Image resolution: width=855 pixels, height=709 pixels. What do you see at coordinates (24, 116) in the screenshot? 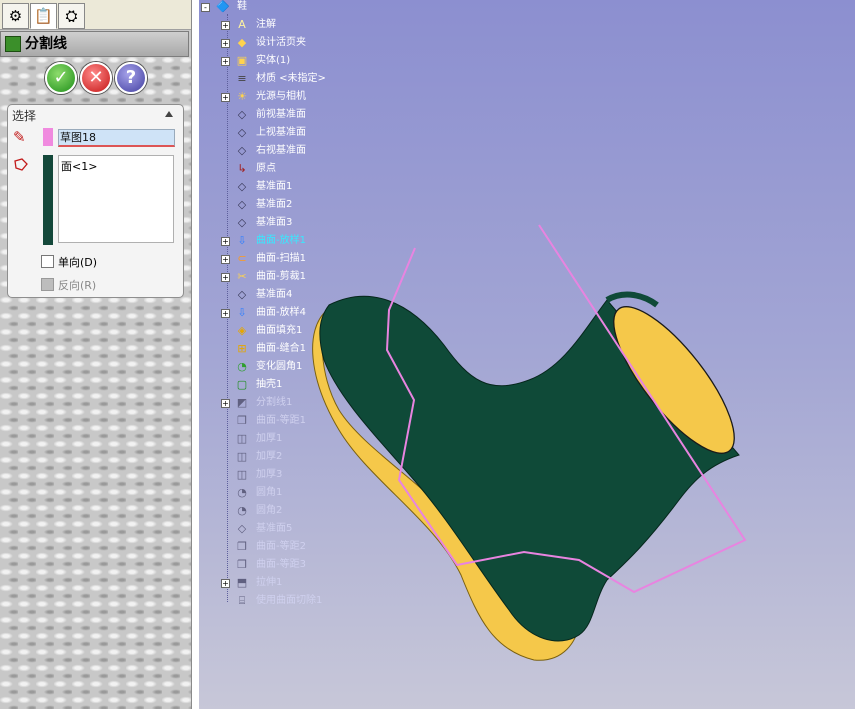
I see `group-title: 选择` at bounding box center [24, 116].